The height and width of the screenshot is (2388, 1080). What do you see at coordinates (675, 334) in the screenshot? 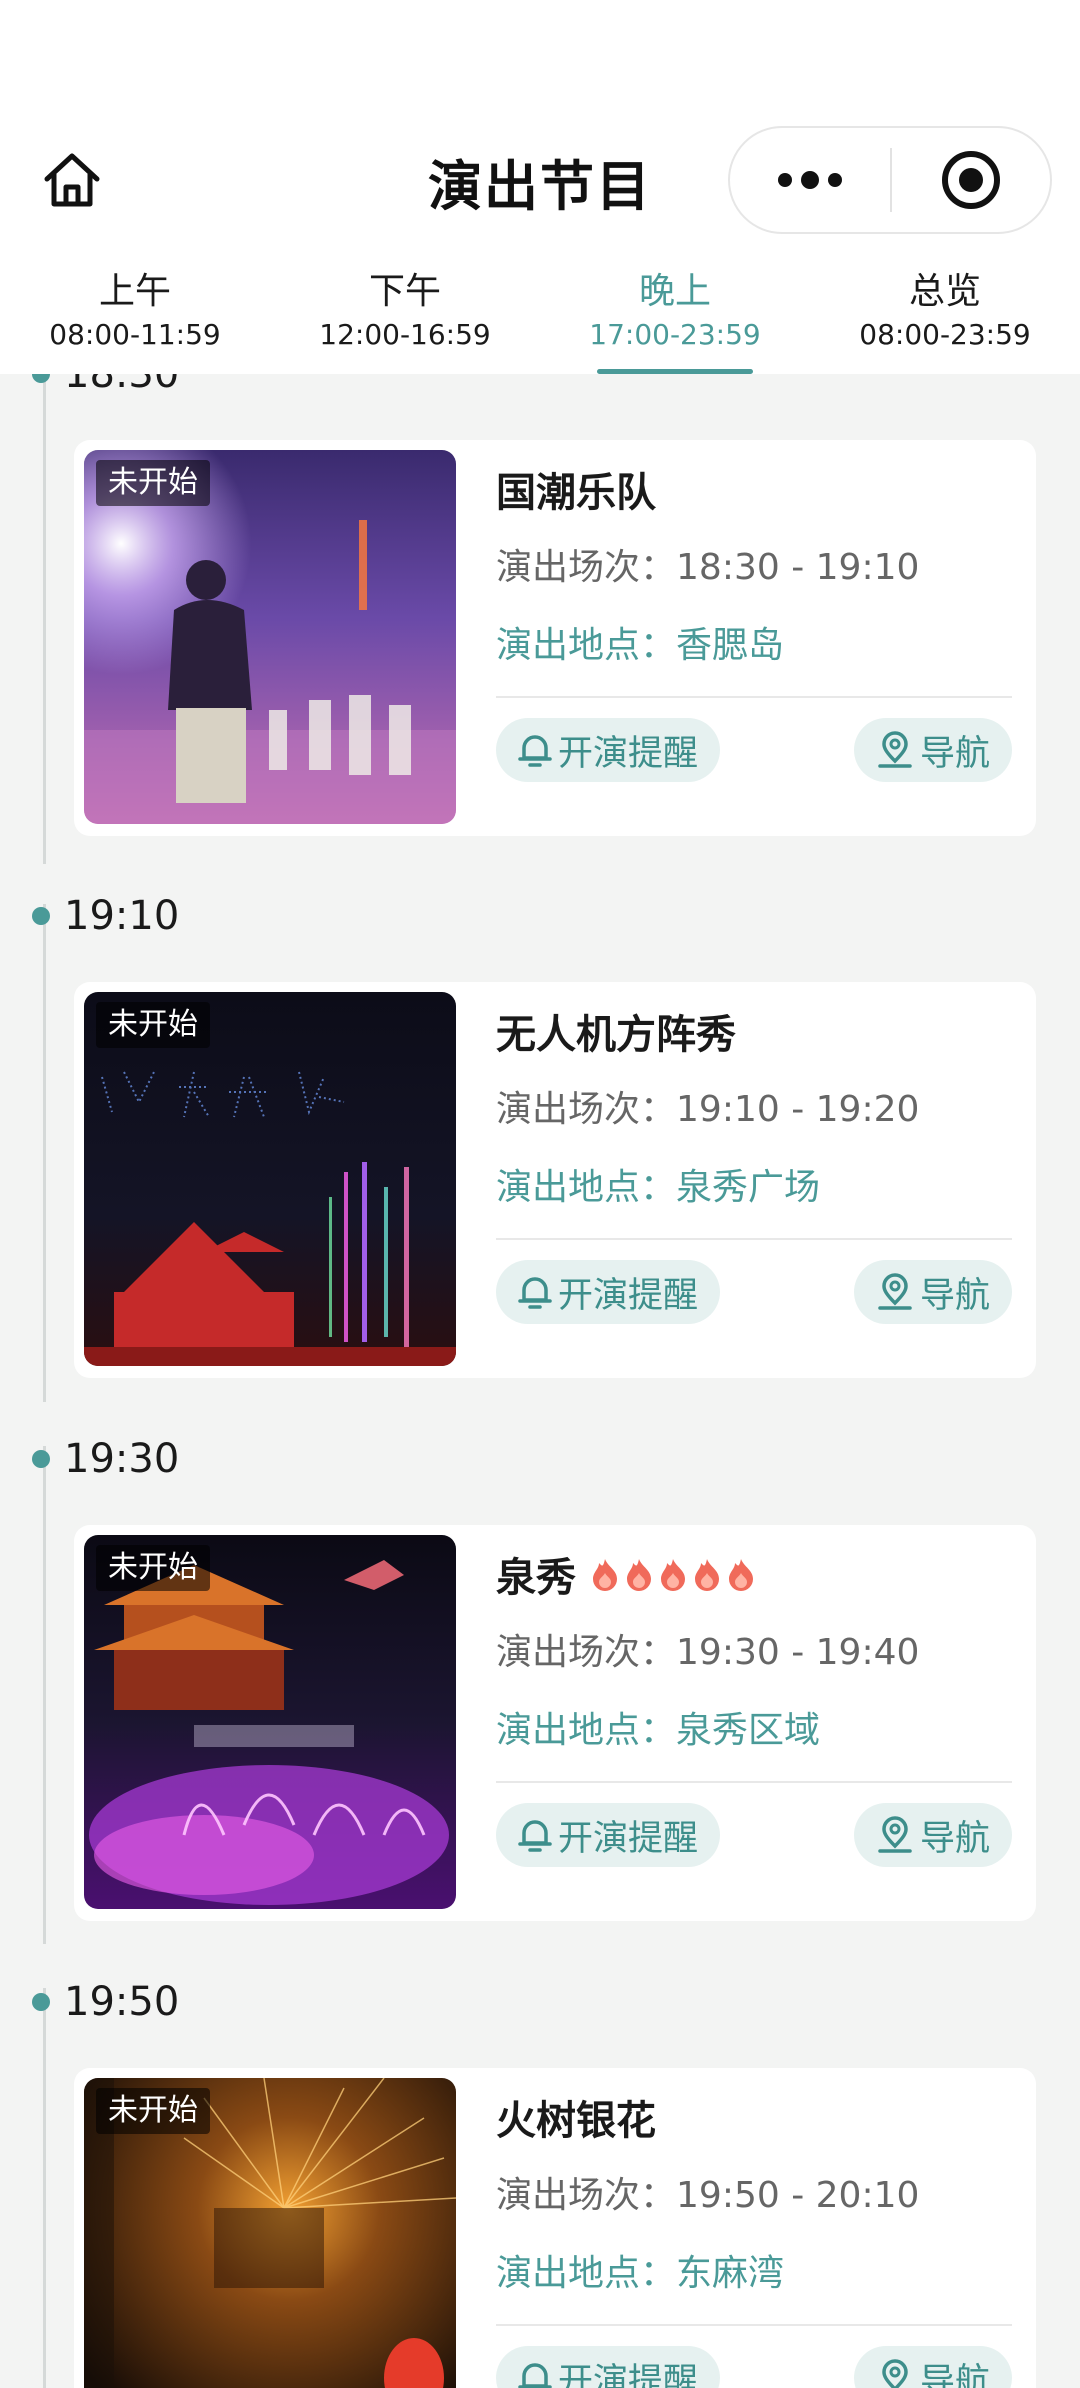
I see `tab-time-range: 17:00-23:59` at bounding box center [675, 334].